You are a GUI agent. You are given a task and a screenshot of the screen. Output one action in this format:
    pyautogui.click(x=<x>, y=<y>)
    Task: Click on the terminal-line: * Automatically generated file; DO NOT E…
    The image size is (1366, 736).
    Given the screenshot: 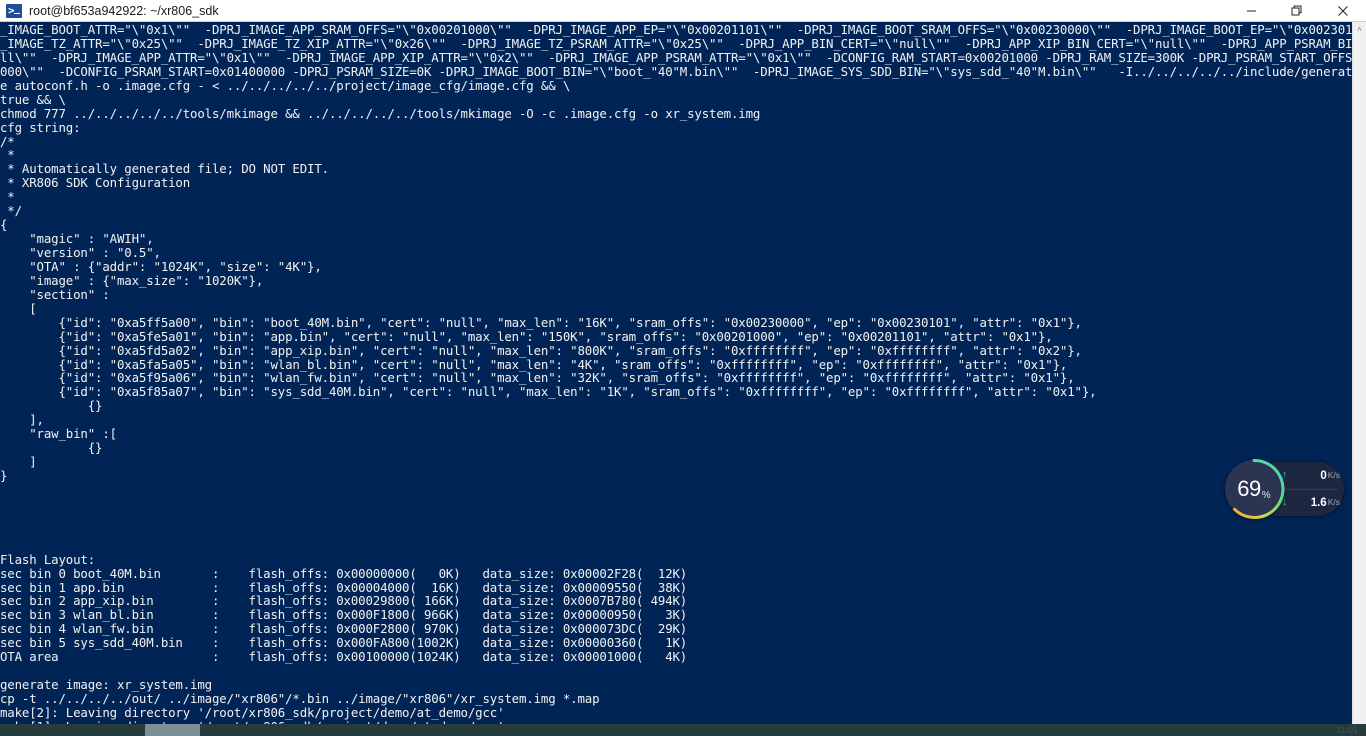 What is the action you would take?
    pyautogui.click(x=164, y=169)
    